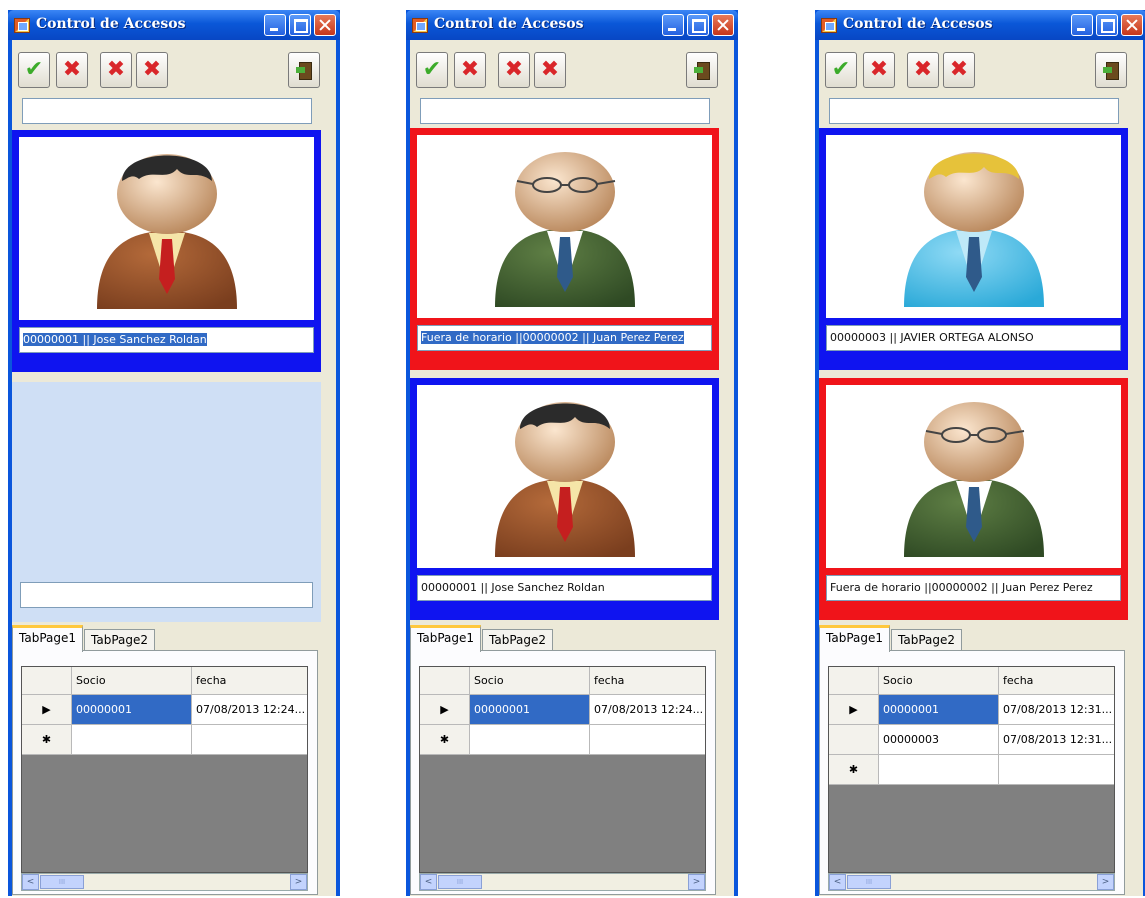 The width and height of the screenshot is (1145, 898). What do you see at coordinates (445, 740) in the screenshot?
I see `row-marker: ✱` at bounding box center [445, 740].